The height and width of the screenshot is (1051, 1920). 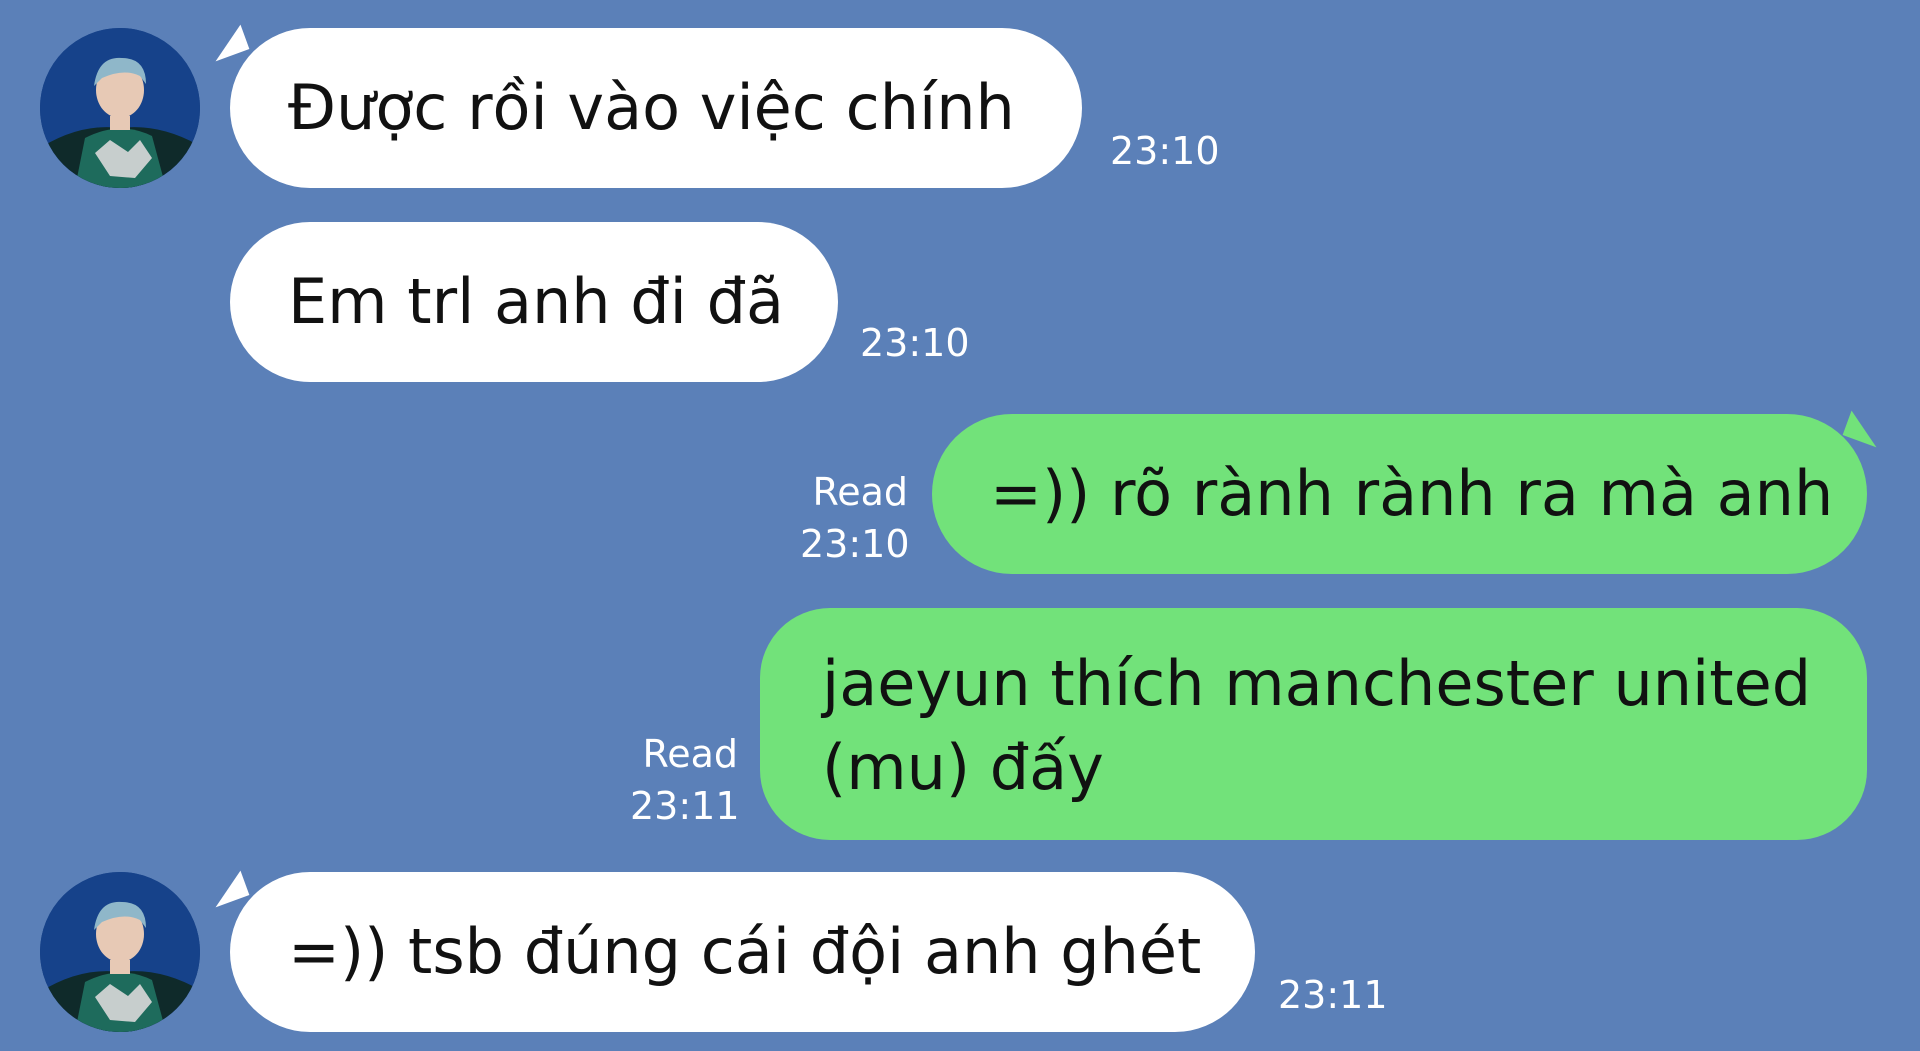 I want to click on message-text-line: (mu) đấy, so click(x=963, y=767).